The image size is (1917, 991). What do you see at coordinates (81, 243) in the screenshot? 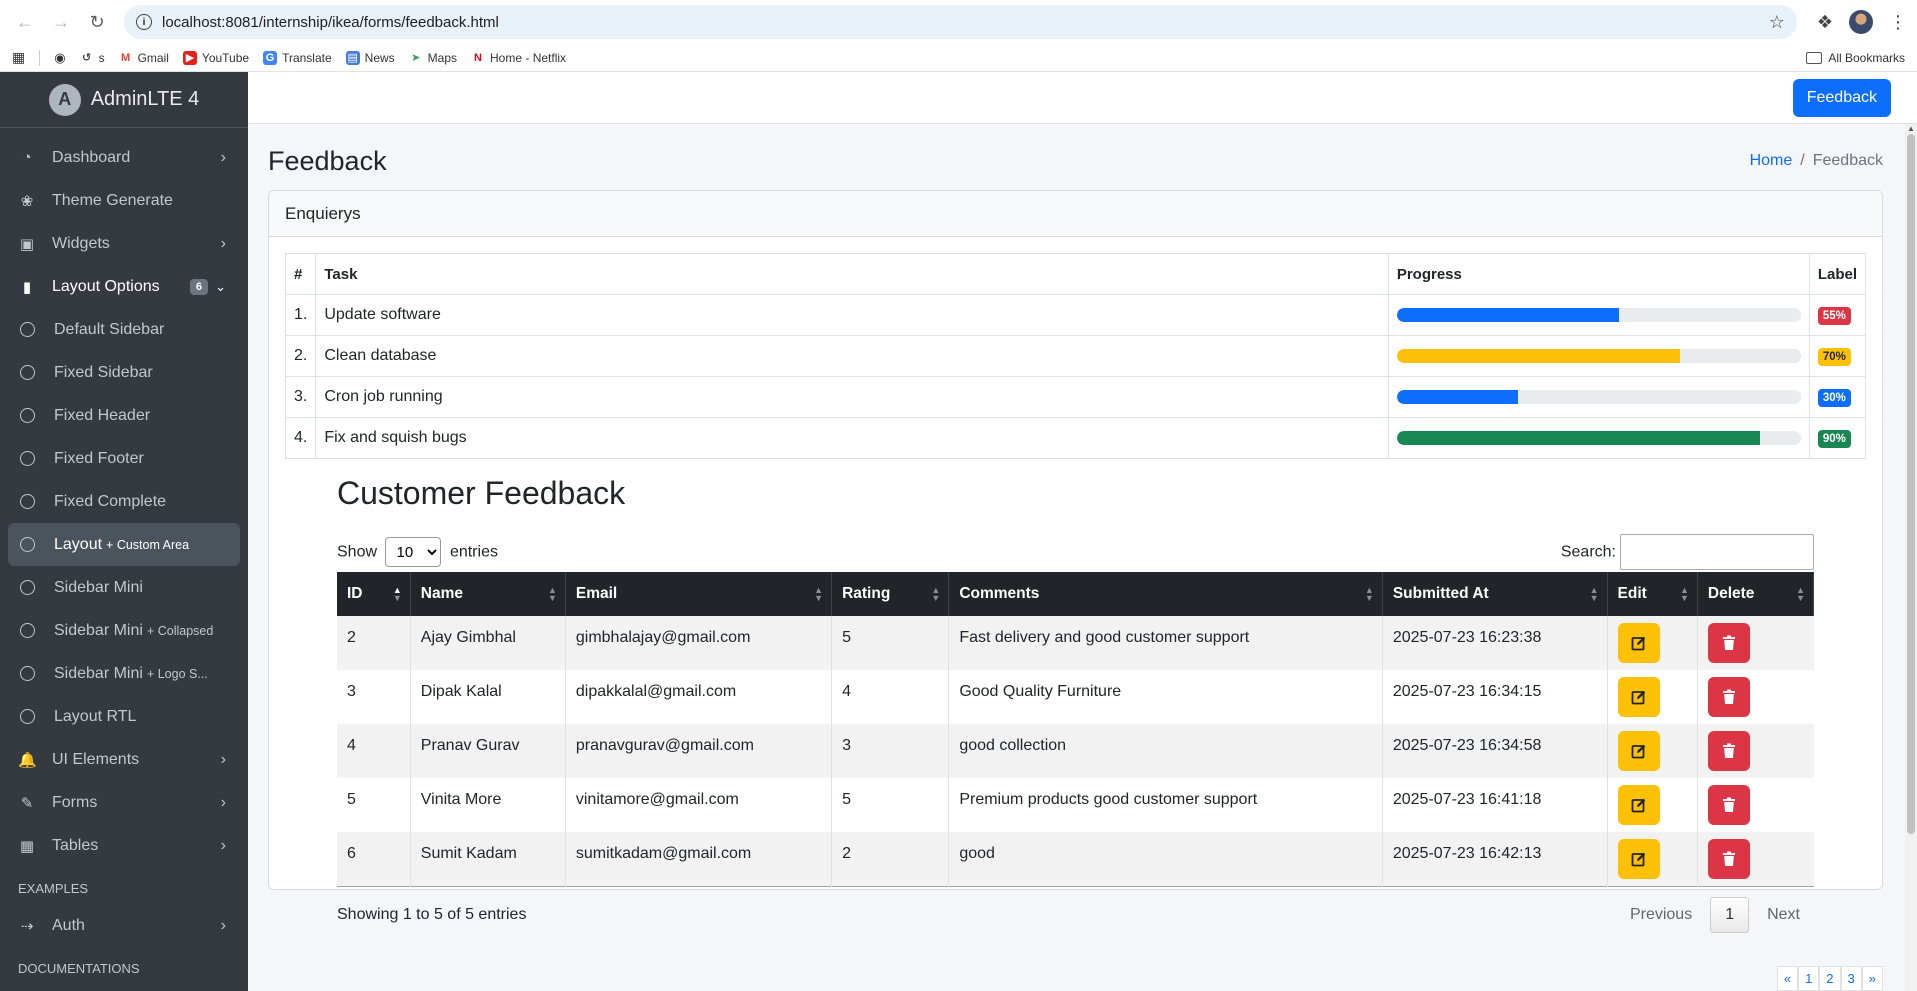
I see `sidebar-item-label: Widgets` at bounding box center [81, 243].